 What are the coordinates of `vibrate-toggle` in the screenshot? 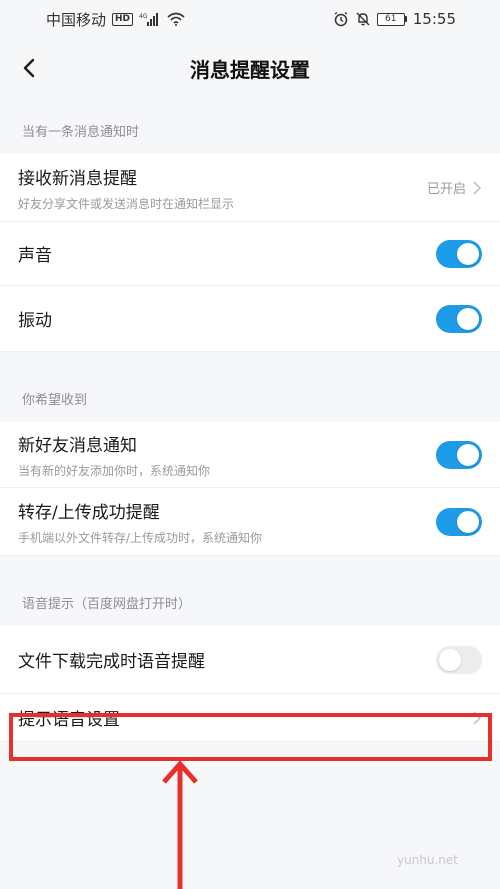 It's located at (459, 318).